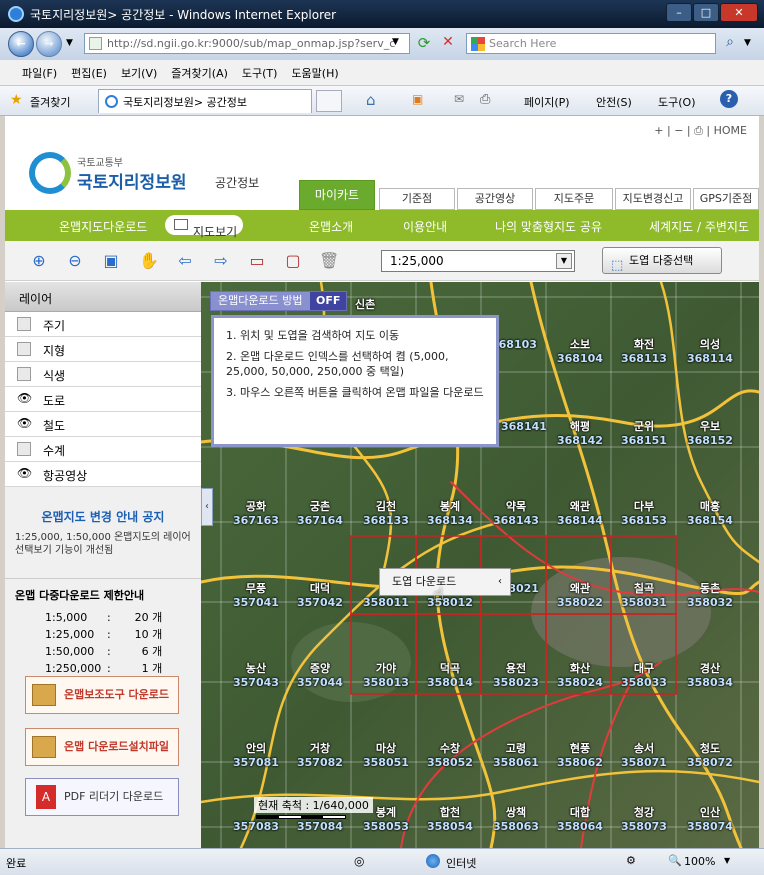 The image size is (764, 875). I want to click on menu-tools: 도구(T), so click(260, 73).